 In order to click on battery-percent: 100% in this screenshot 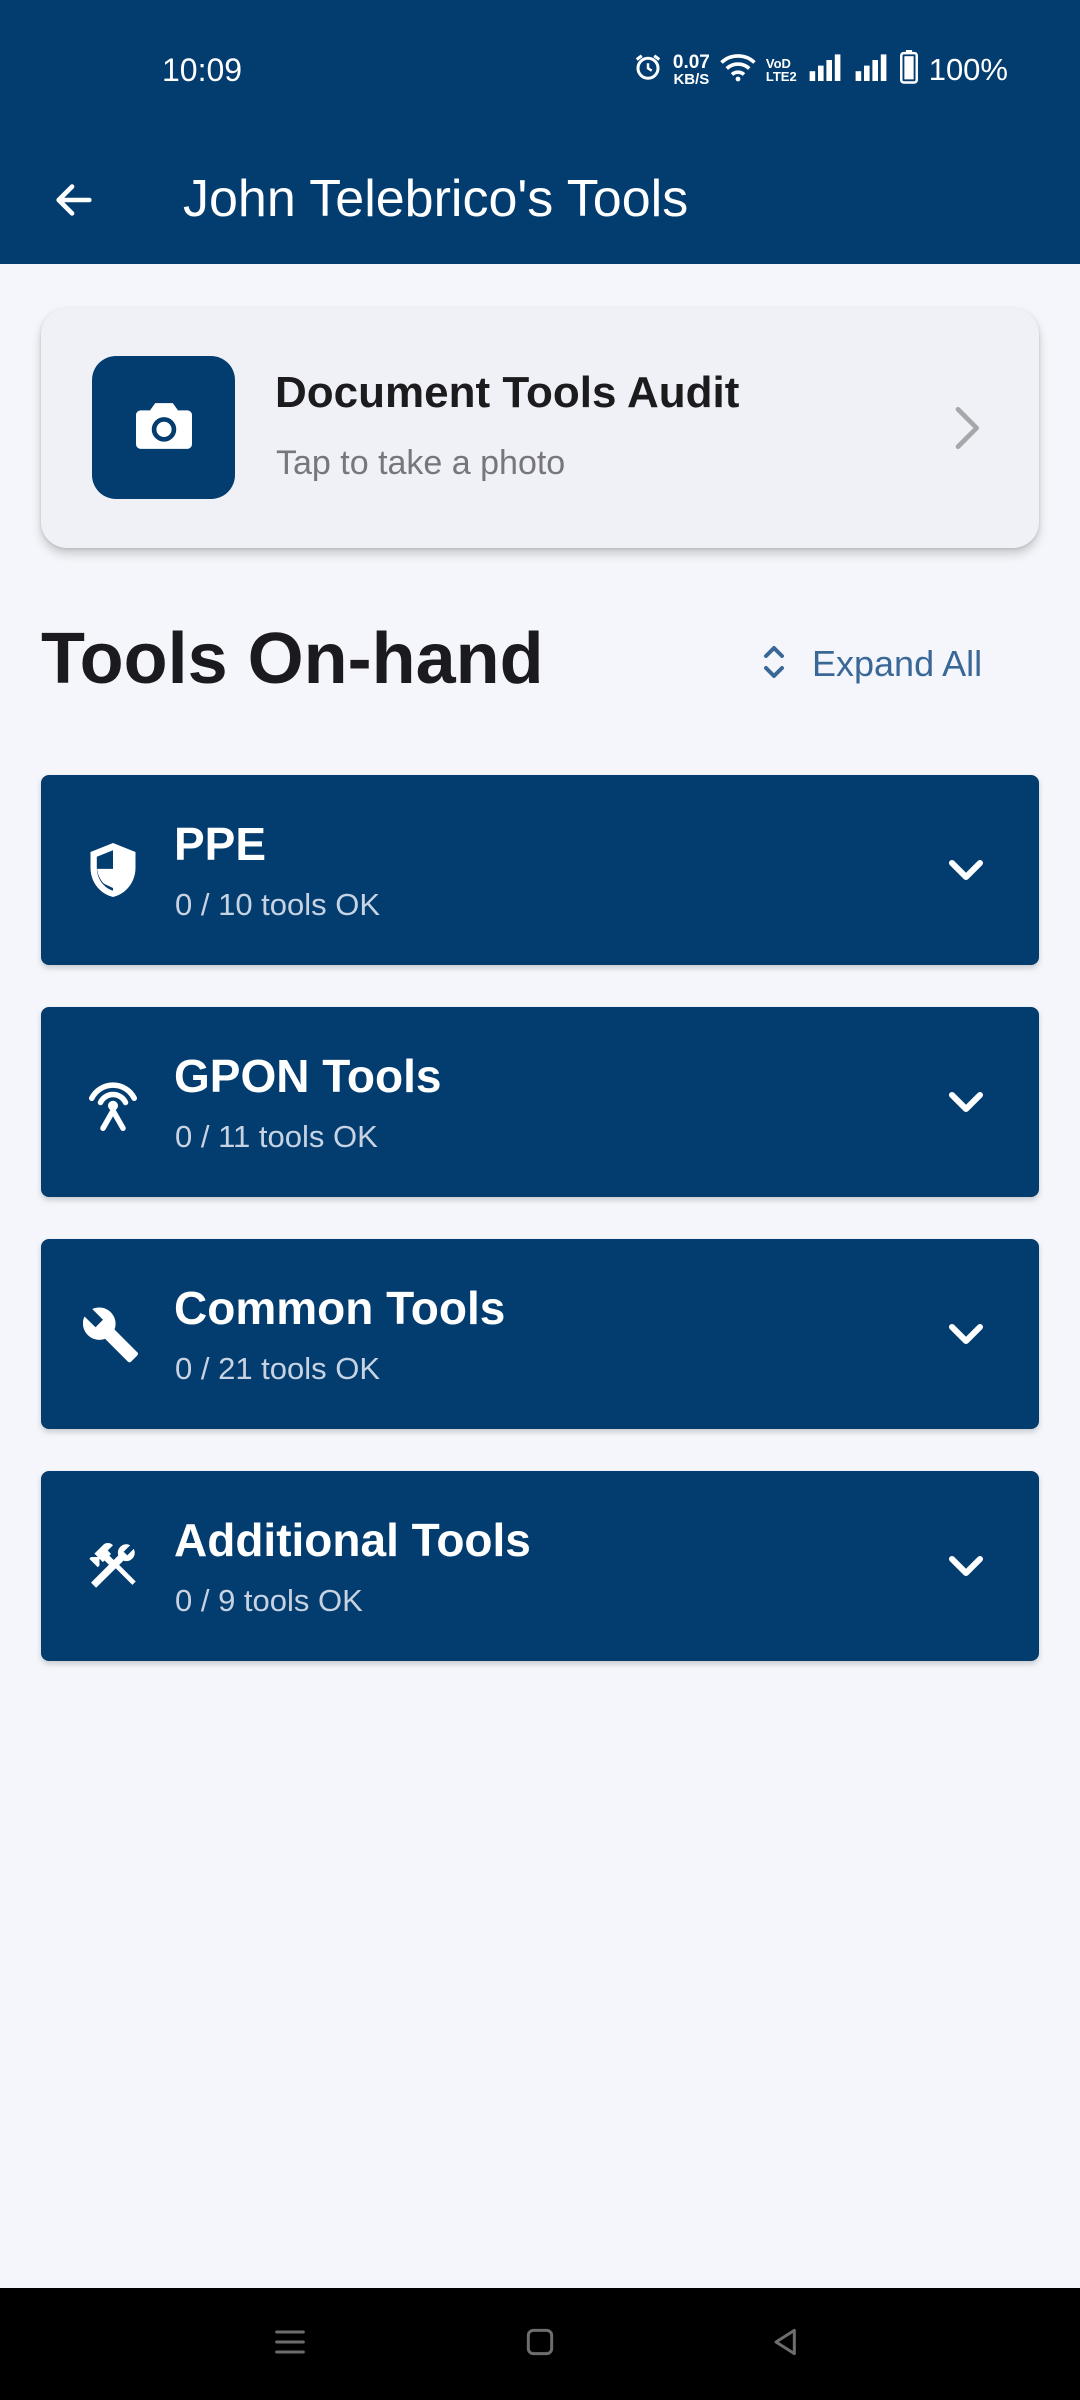, I will do `click(968, 69)`.